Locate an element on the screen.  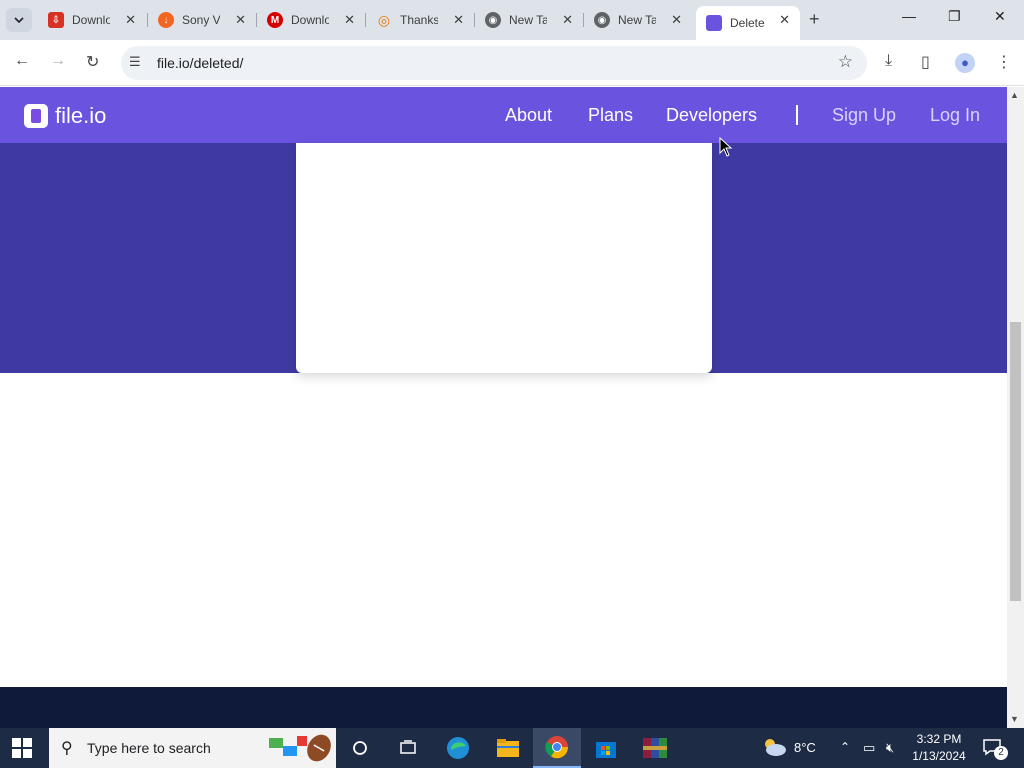
scroll-down-arrow-icon: ▼ is located at coordinates (1014, 719).